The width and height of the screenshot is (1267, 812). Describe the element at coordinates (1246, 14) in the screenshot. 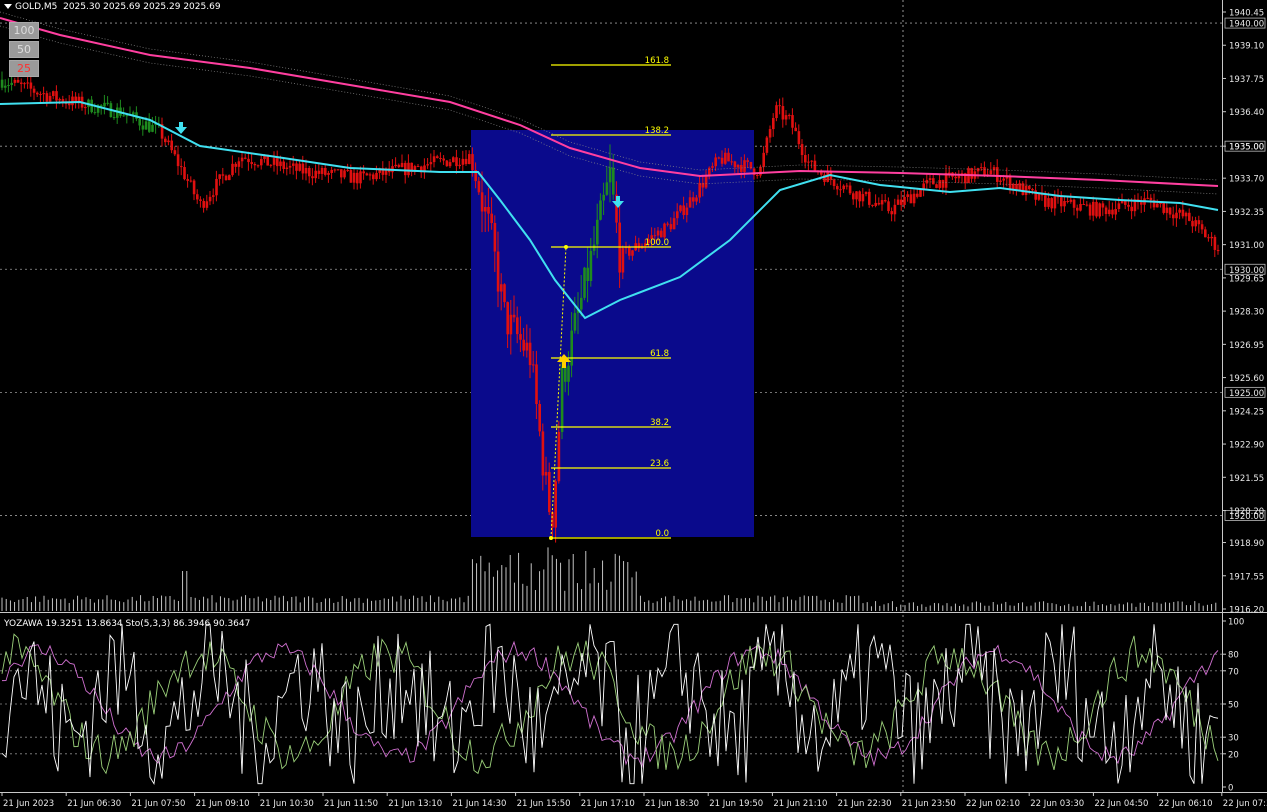

I see `price-tick-label: 1940.45` at that location.